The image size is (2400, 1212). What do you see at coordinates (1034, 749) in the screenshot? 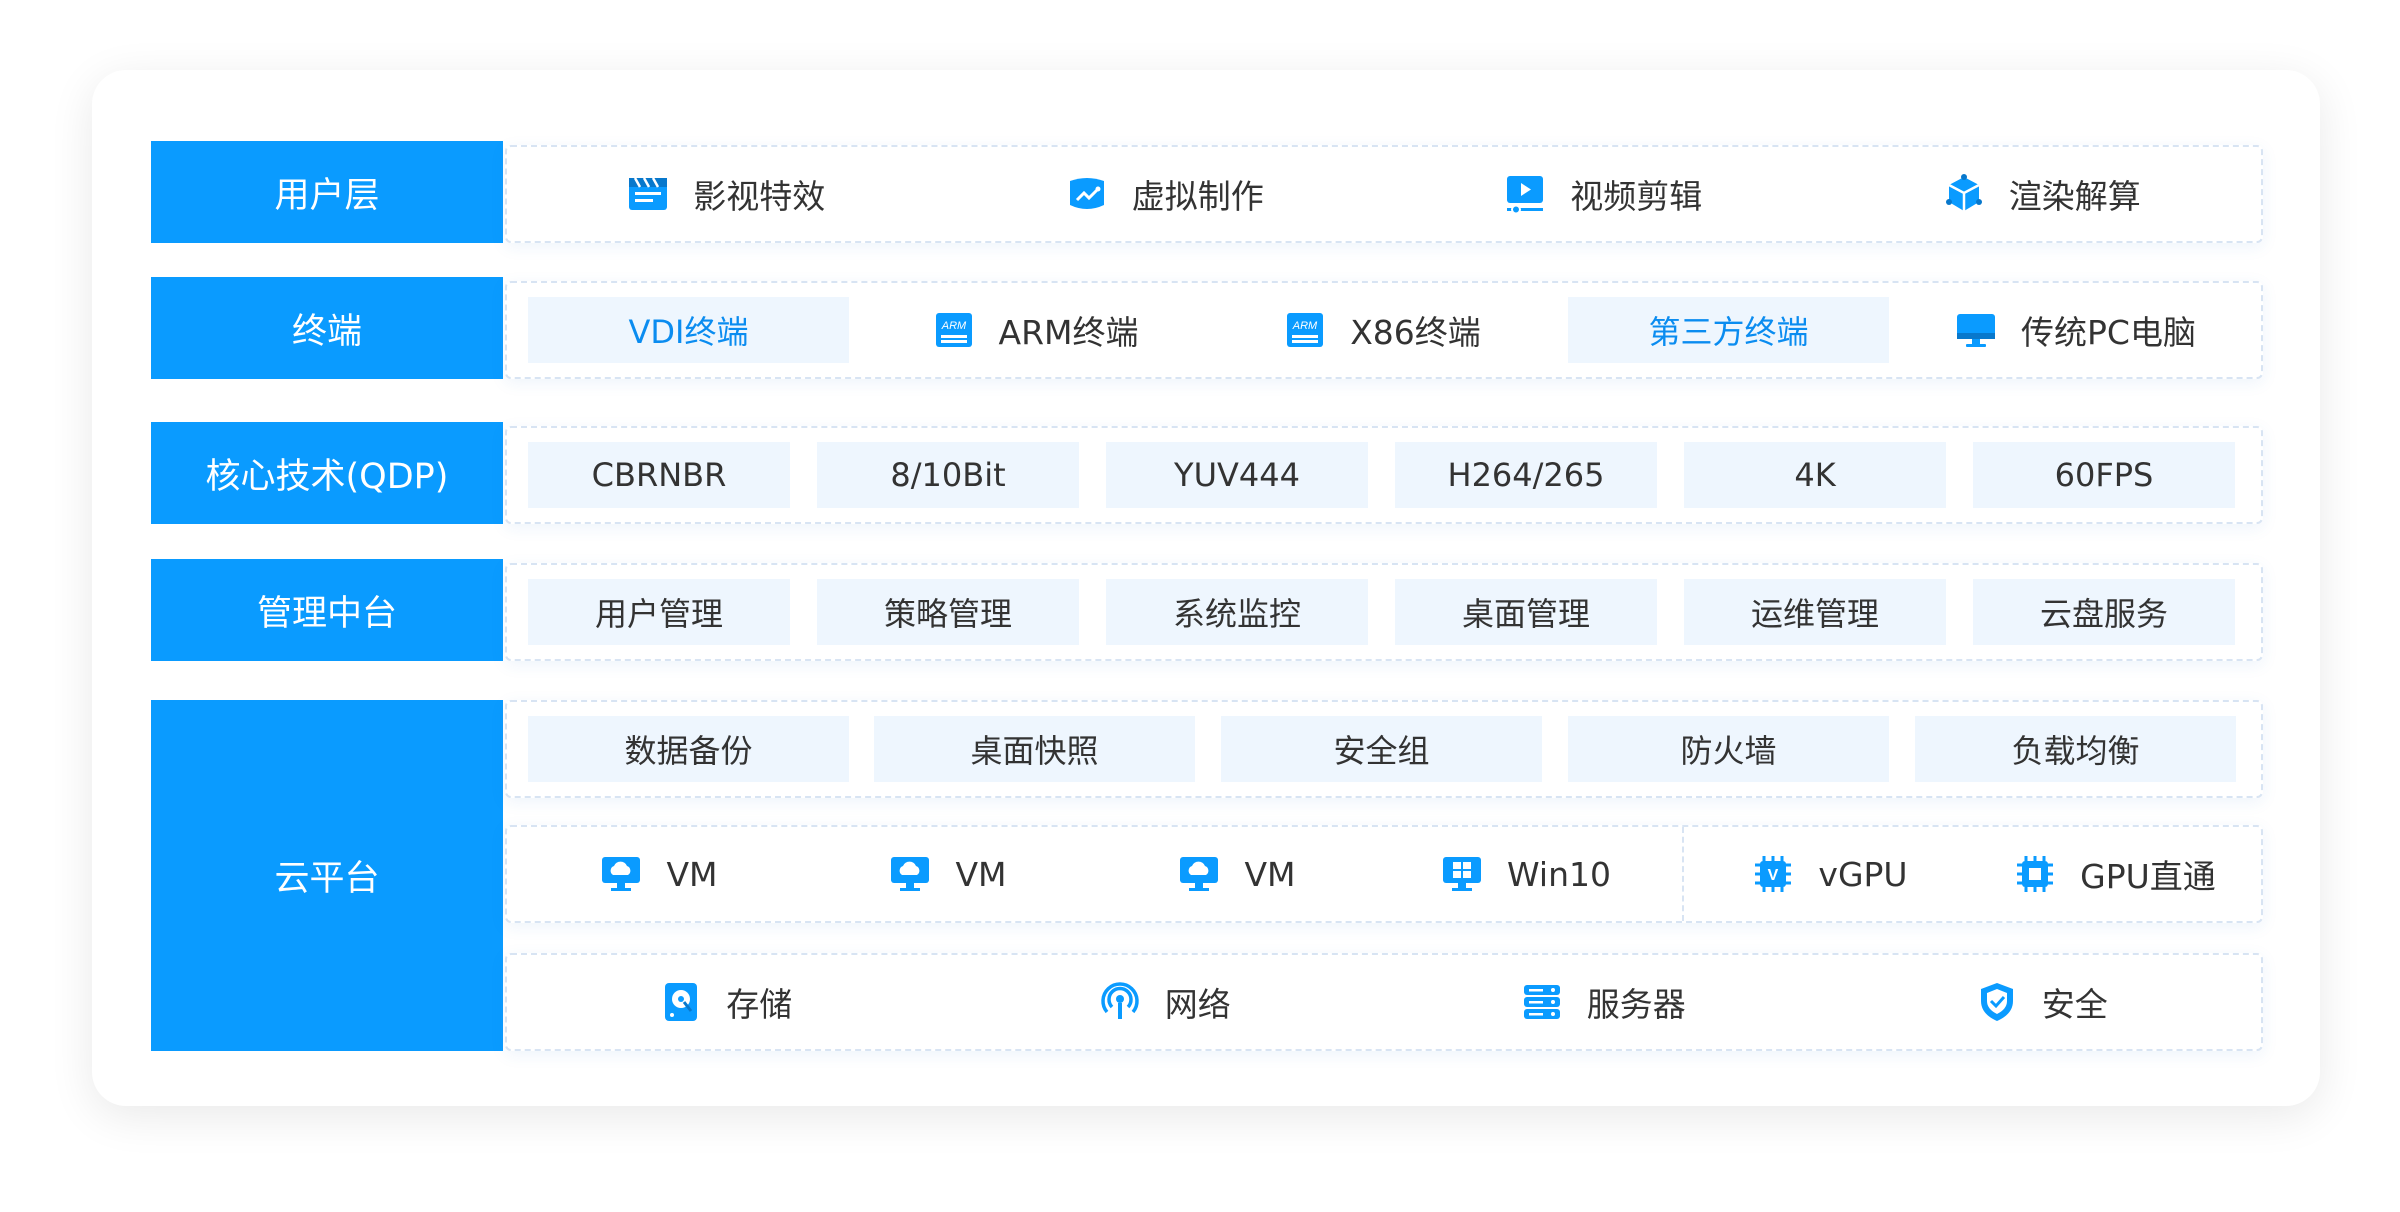
I see `cloud-service-tile: 桌面快照` at bounding box center [1034, 749].